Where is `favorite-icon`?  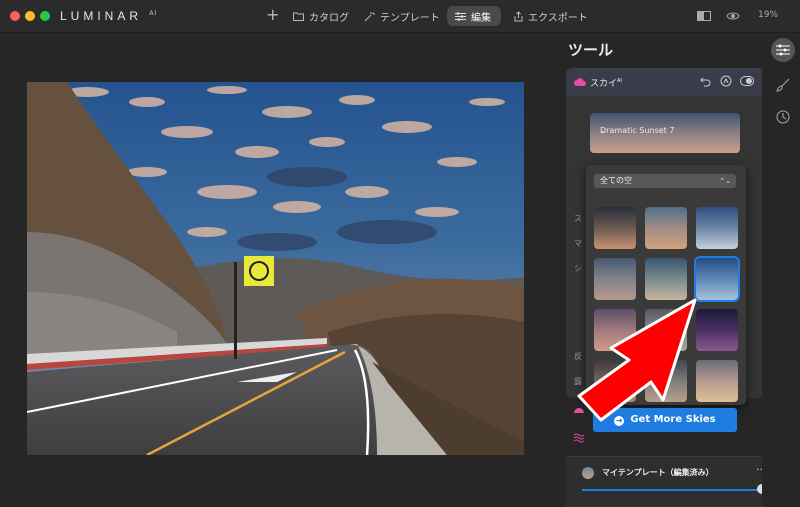
favorite-icon is located at coordinates (726, 81).